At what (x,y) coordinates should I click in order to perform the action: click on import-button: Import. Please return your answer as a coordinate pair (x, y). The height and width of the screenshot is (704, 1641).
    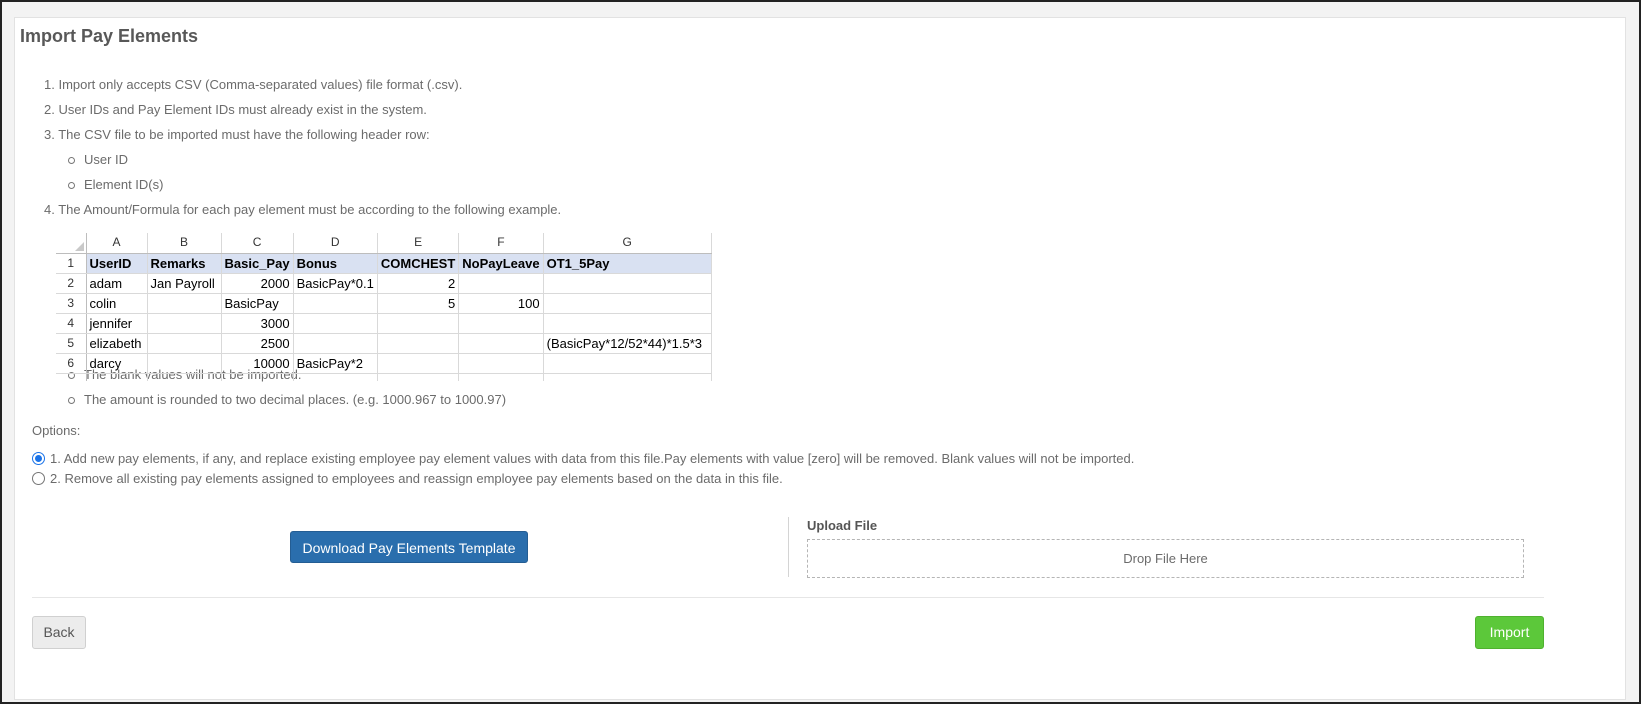
    Looking at the image, I should click on (1509, 632).